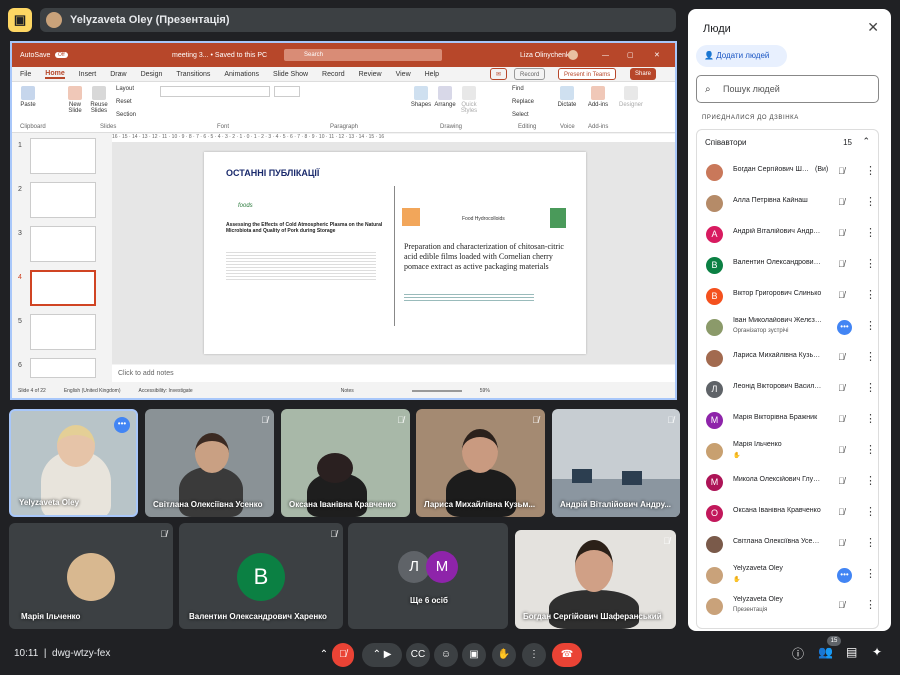  What do you see at coordinates (788, 452) in the screenshot?
I see `participant-row: Марія Ільченко ✋ 🎙̸ ⋮` at bounding box center [788, 452].